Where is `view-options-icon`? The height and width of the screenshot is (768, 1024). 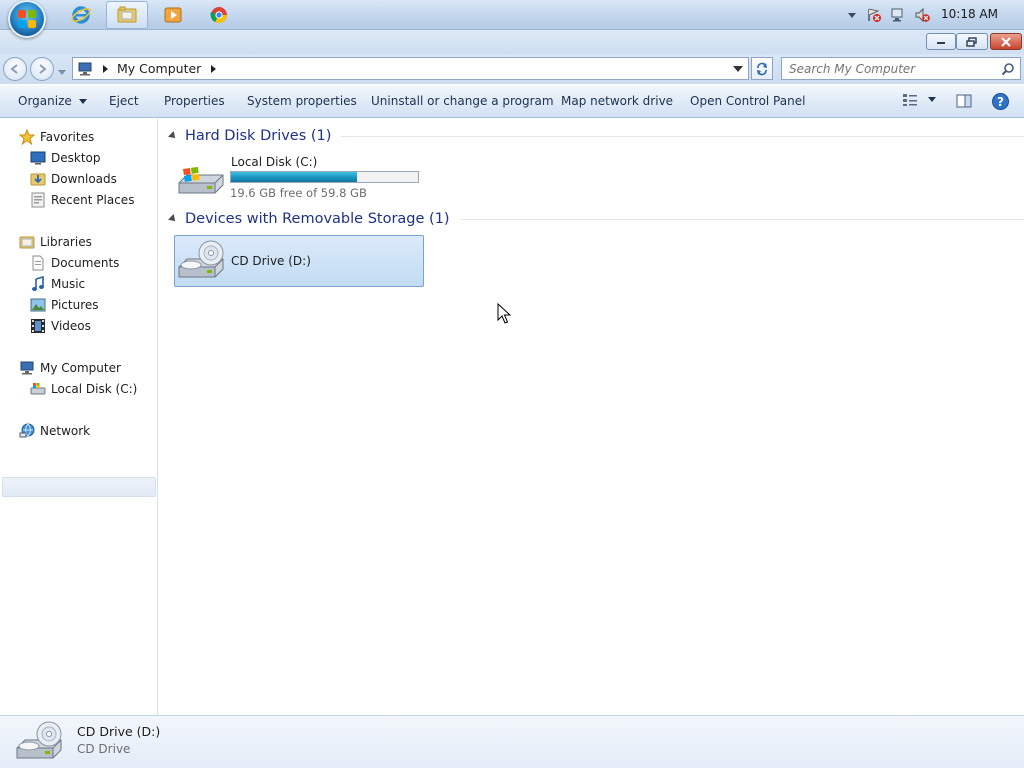
view-options-icon is located at coordinates (910, 100).